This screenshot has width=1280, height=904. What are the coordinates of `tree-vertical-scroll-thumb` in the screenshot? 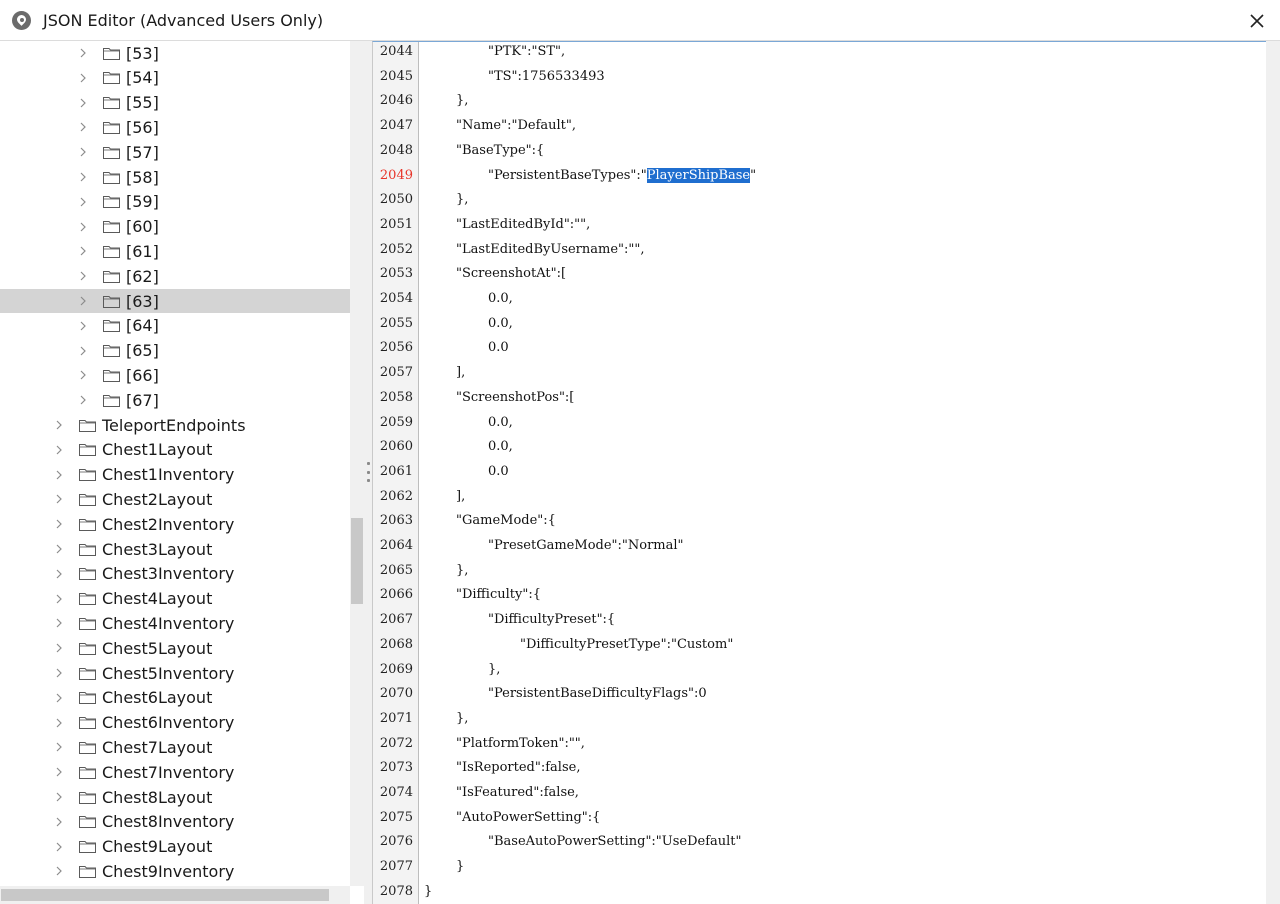 It's located at (357, 561).